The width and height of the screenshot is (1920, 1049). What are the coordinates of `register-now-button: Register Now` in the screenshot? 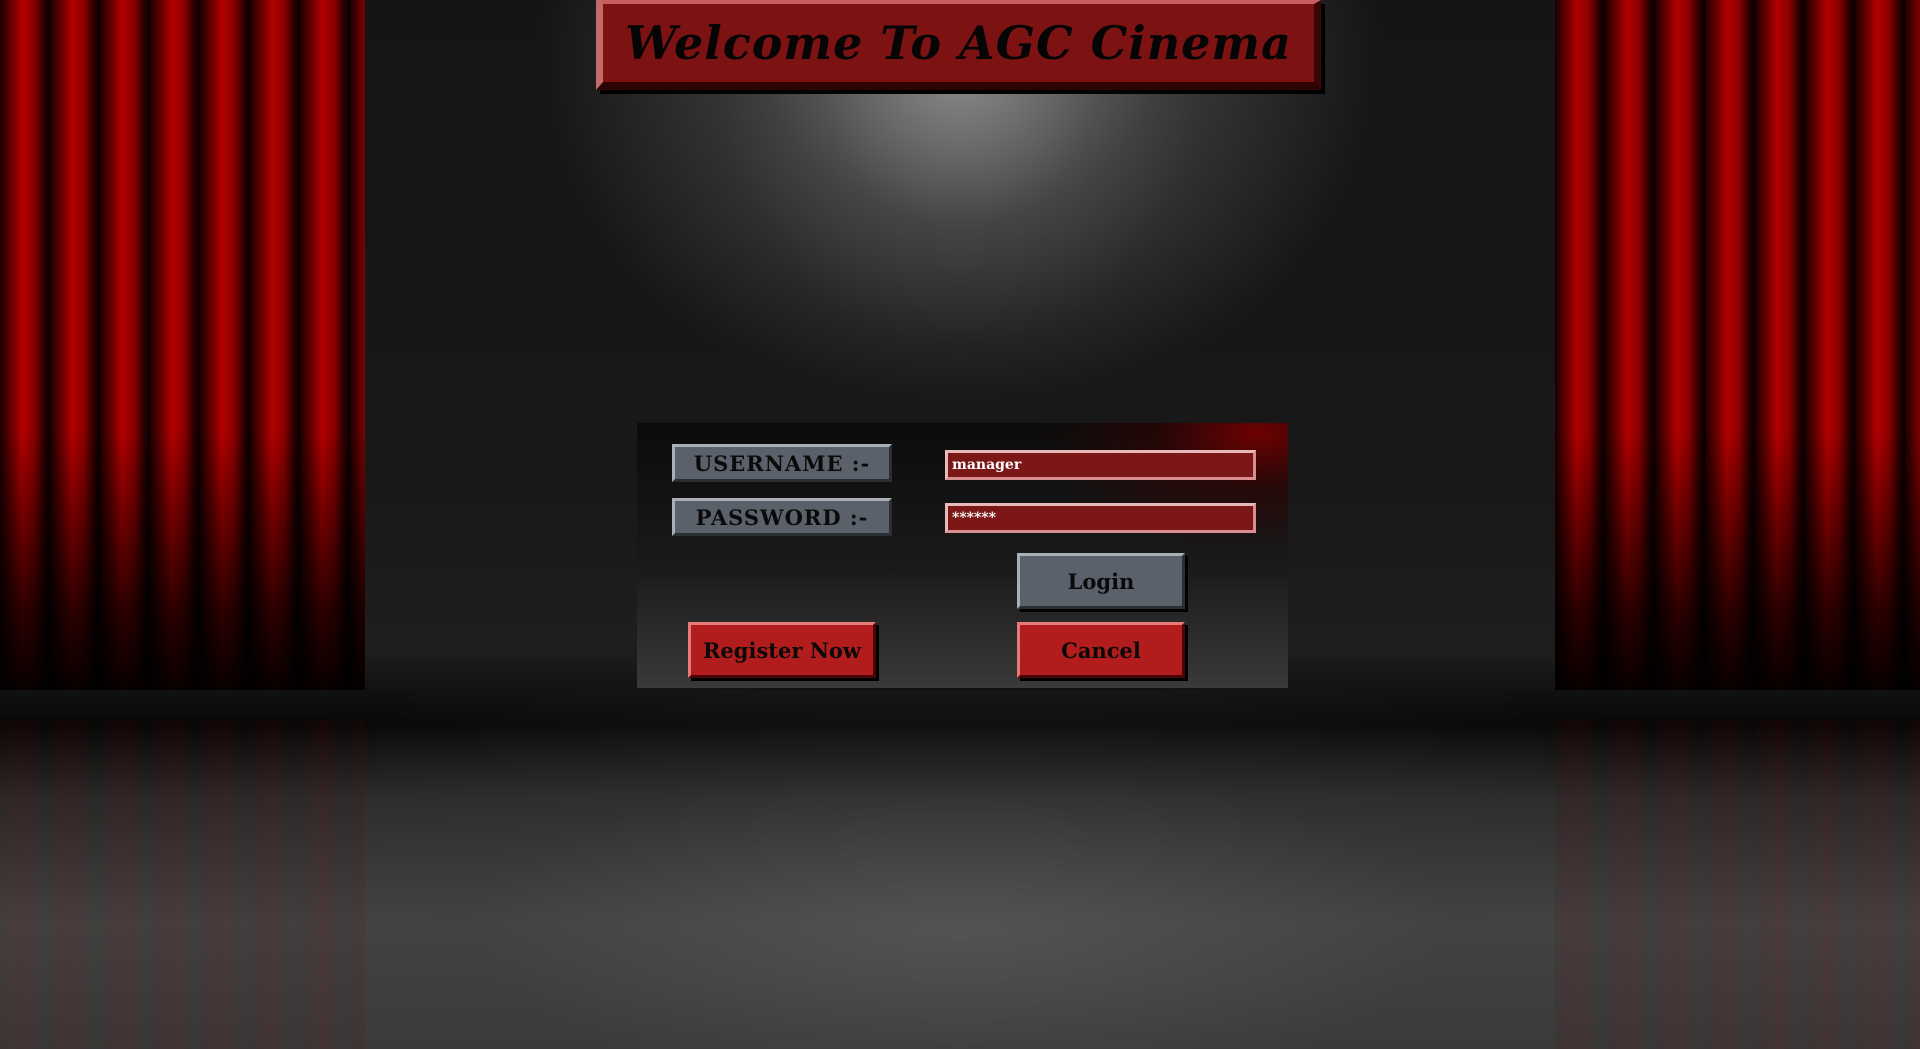 It's located at (782, 650).